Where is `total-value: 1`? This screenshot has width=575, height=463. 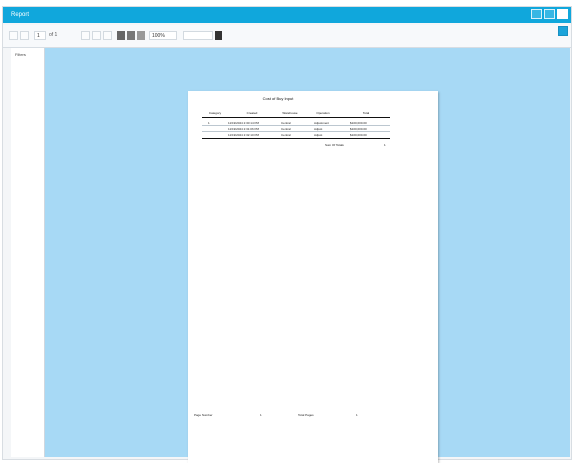
total-value: 1 is located at coordinates (385, 145).